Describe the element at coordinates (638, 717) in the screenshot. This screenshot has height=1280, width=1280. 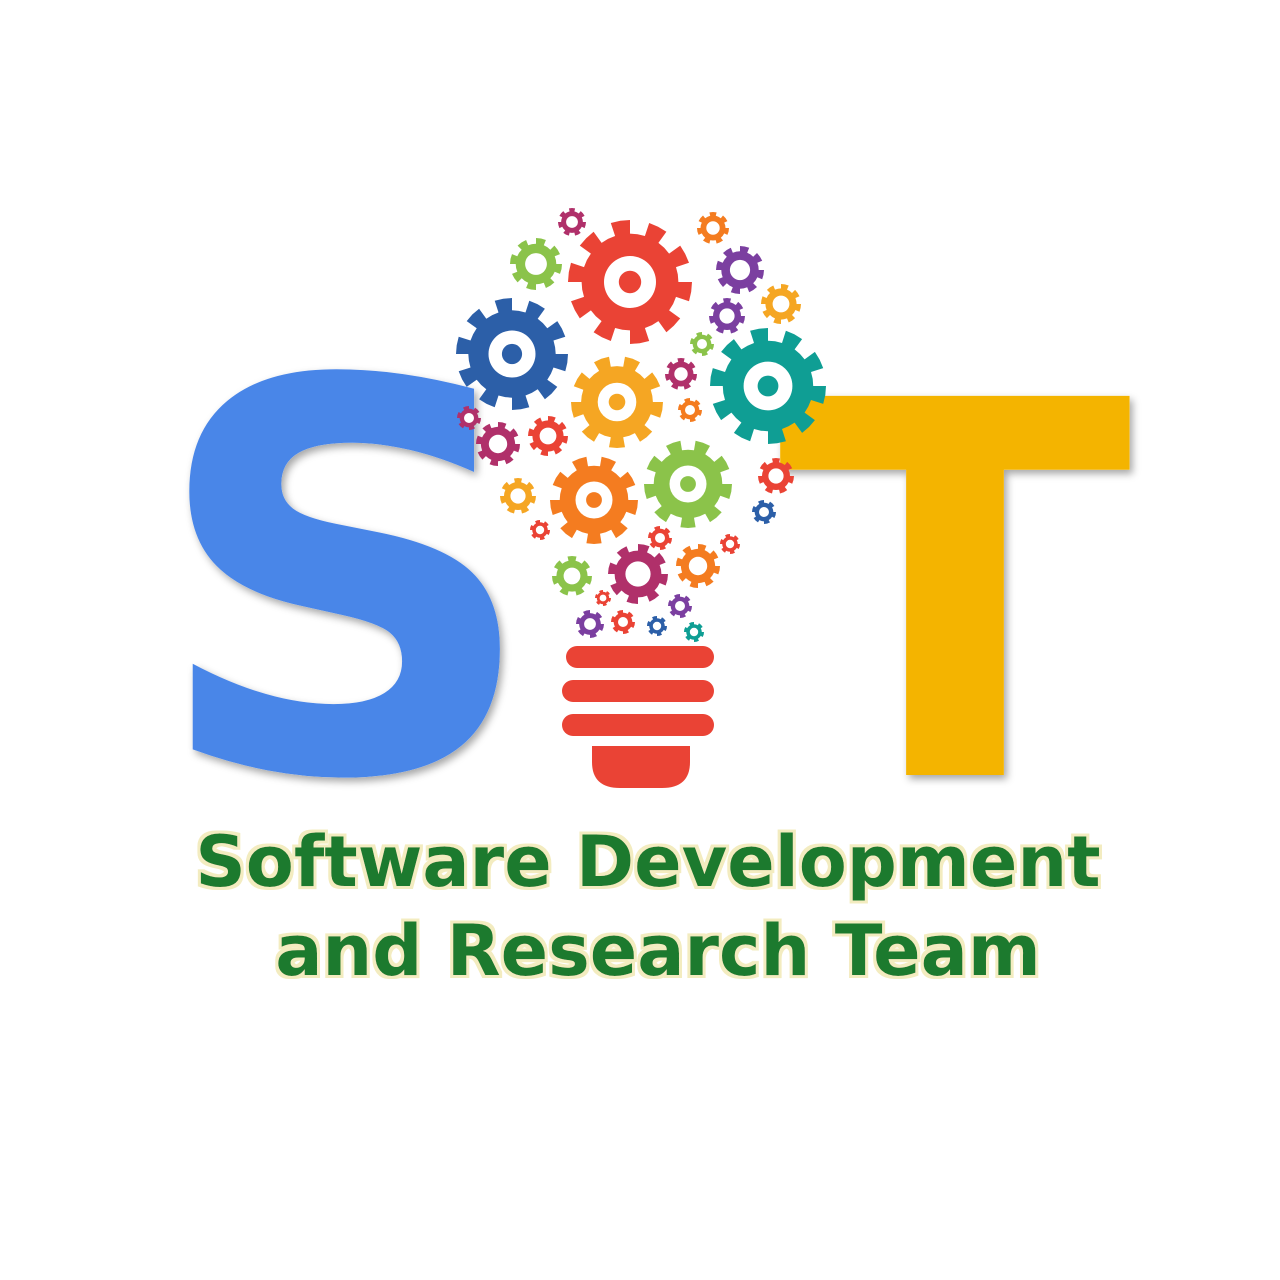
I see `light-bulb-base-icon` at that location.